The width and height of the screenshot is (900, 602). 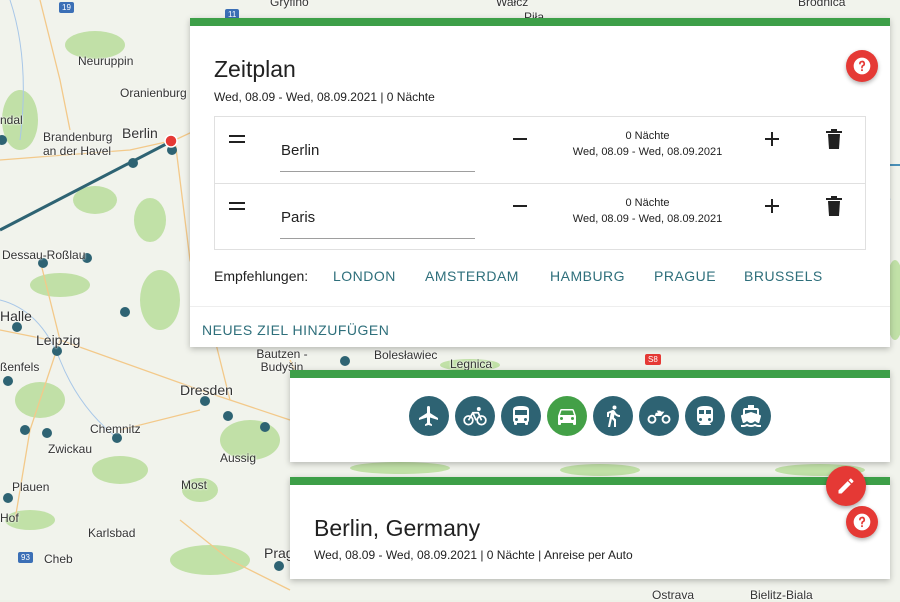 I want to click on map-label: Wałcz, so click(x=512, y=4).